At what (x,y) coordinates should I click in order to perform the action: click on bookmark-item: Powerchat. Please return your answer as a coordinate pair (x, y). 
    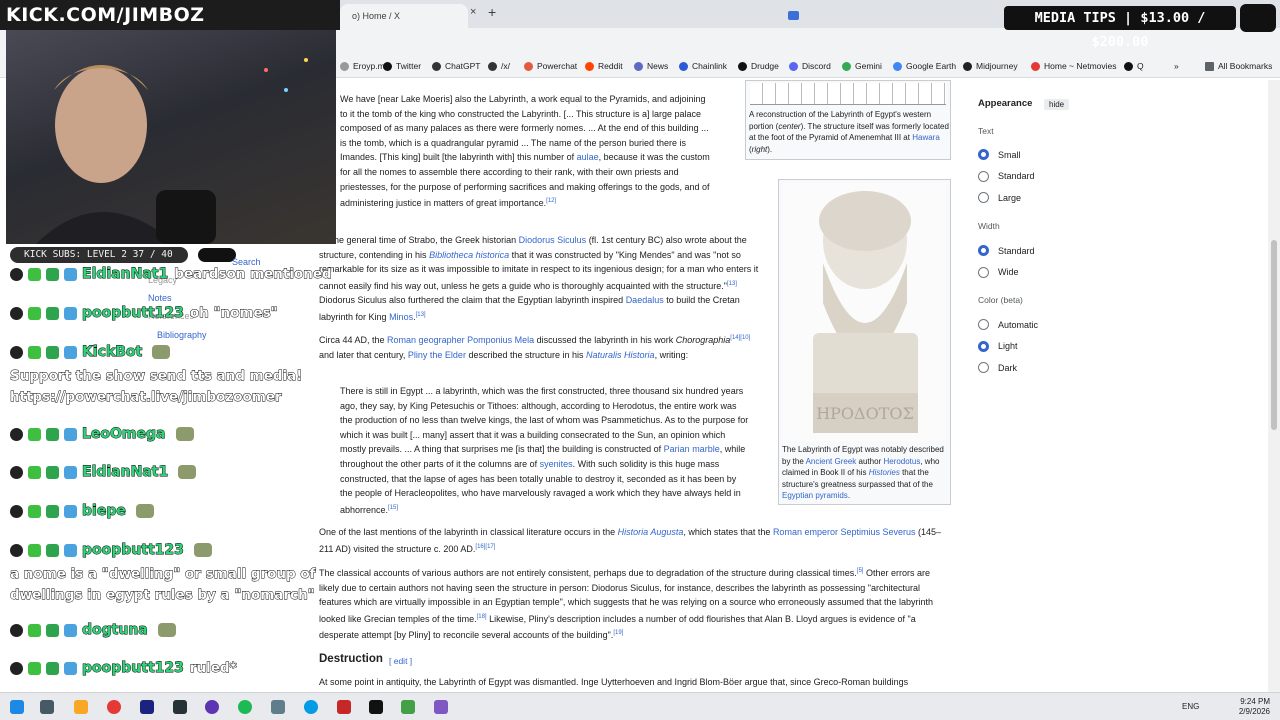
    Looking at the image, I should click on (550, 66).